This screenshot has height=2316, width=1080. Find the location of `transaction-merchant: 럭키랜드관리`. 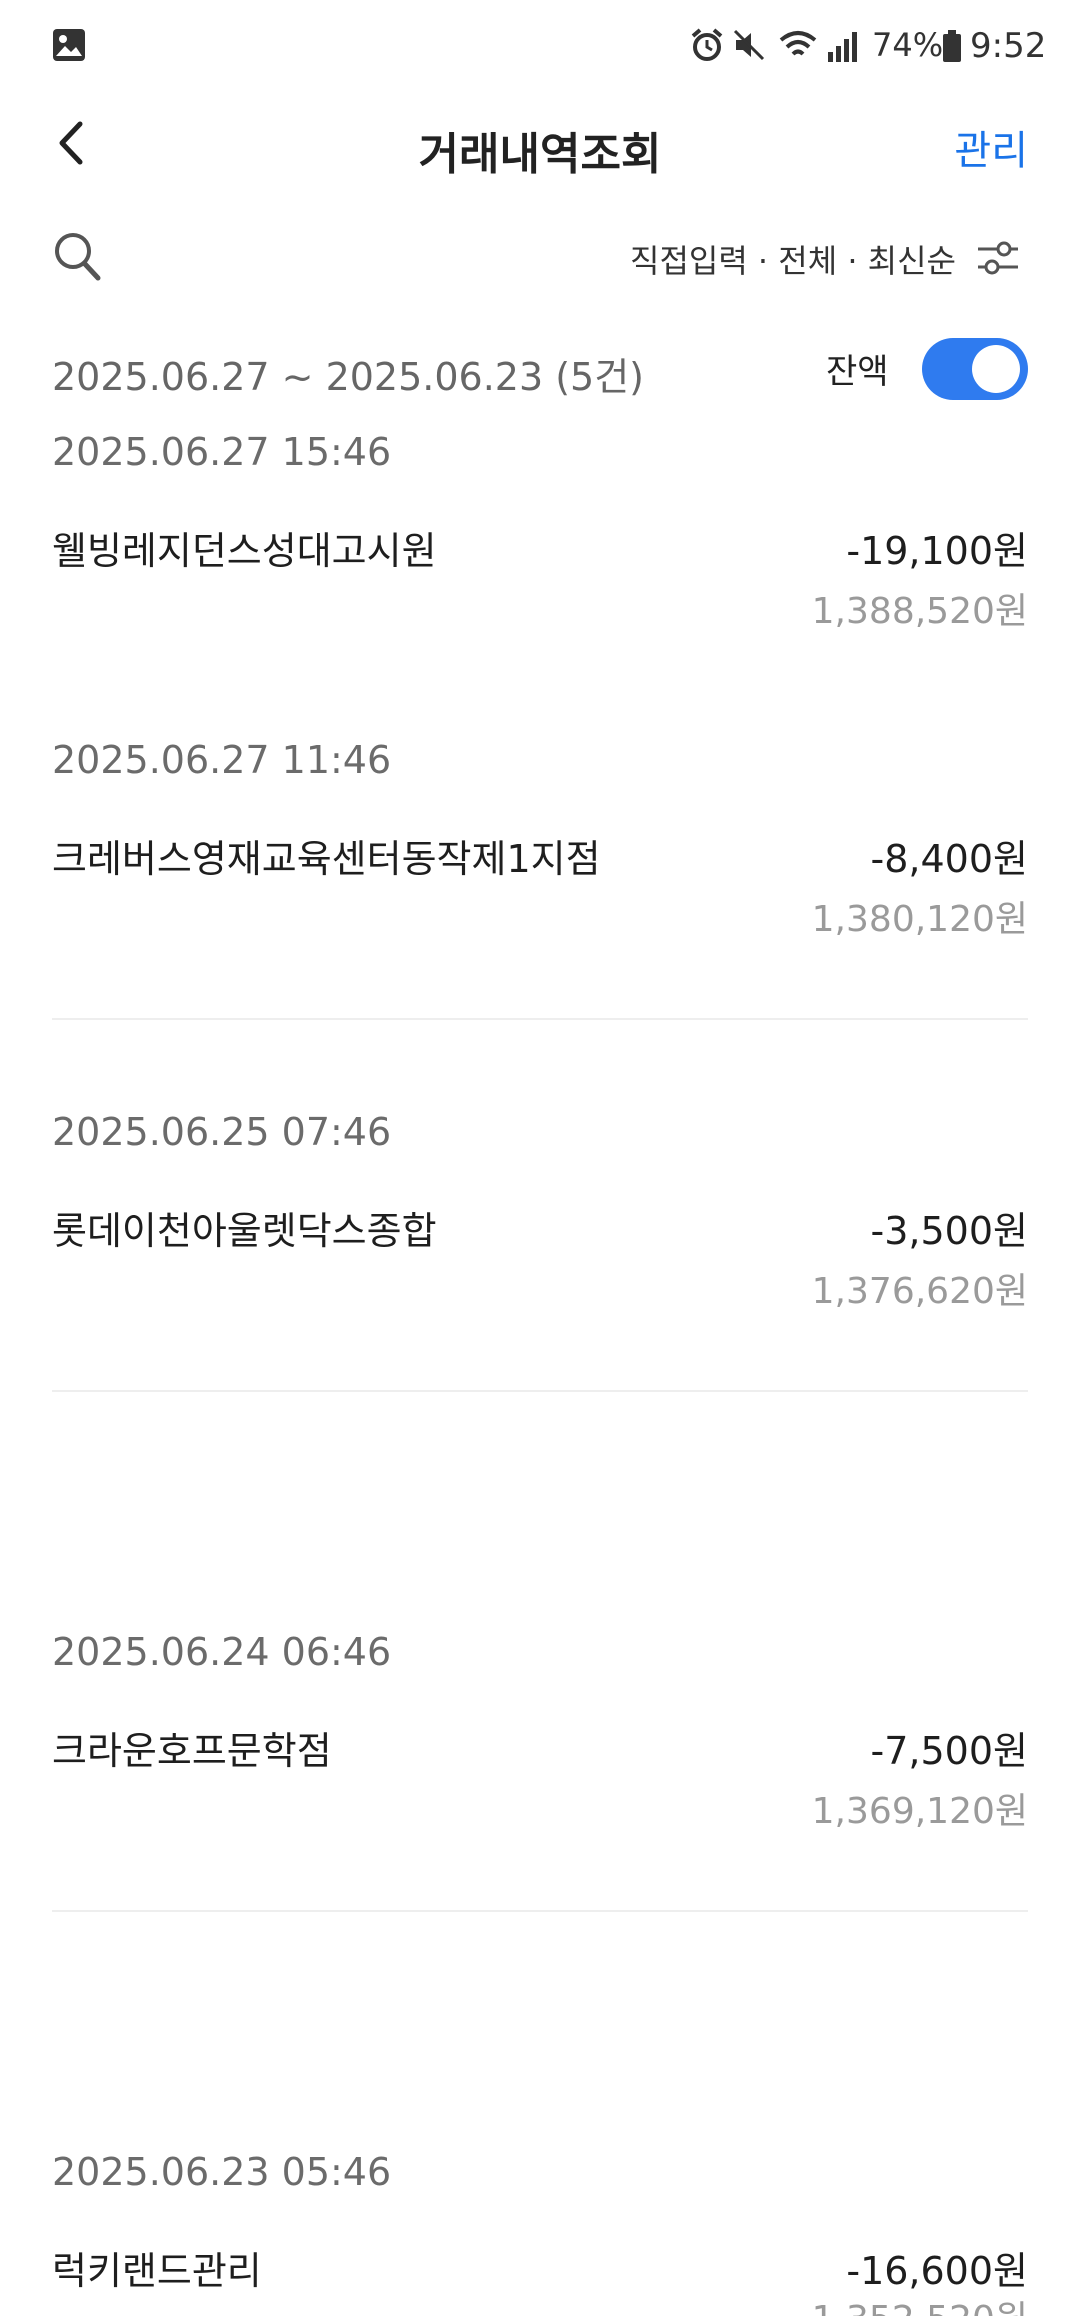

transaction-merchant: 럭키랜드관리 is located at coordinates (157, 2271).